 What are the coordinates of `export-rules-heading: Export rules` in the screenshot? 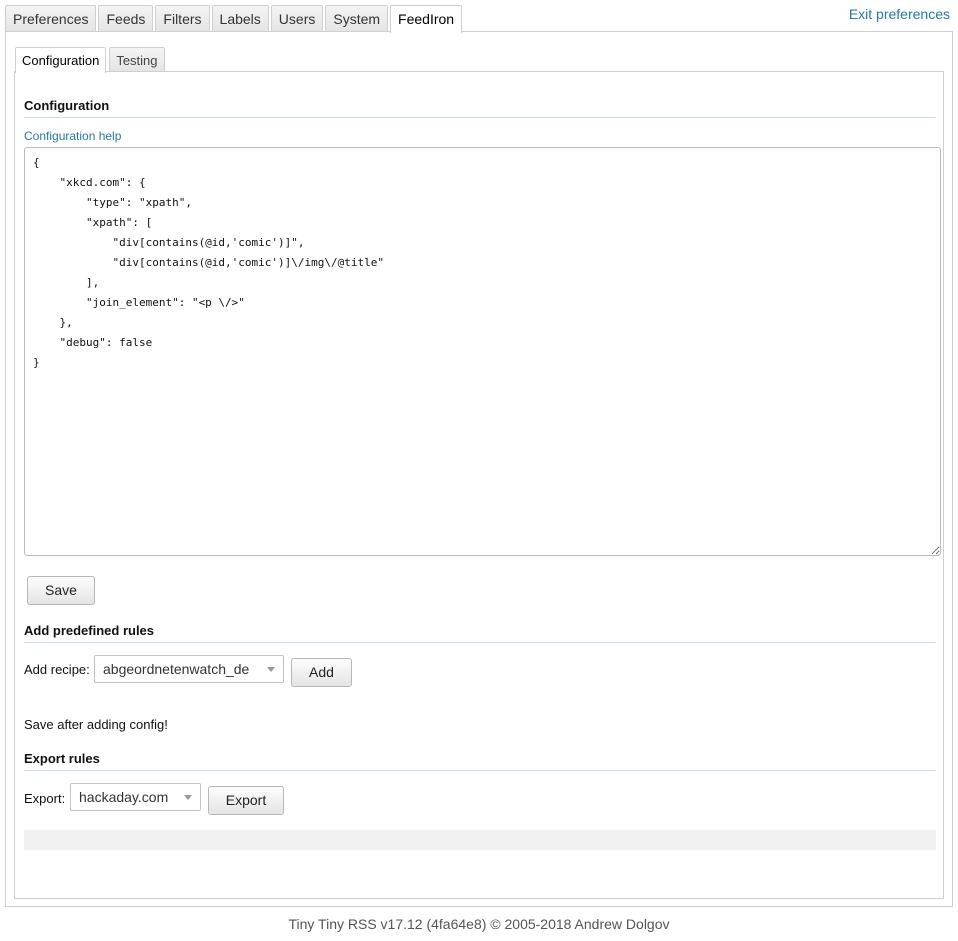 It's located at (480, 761).